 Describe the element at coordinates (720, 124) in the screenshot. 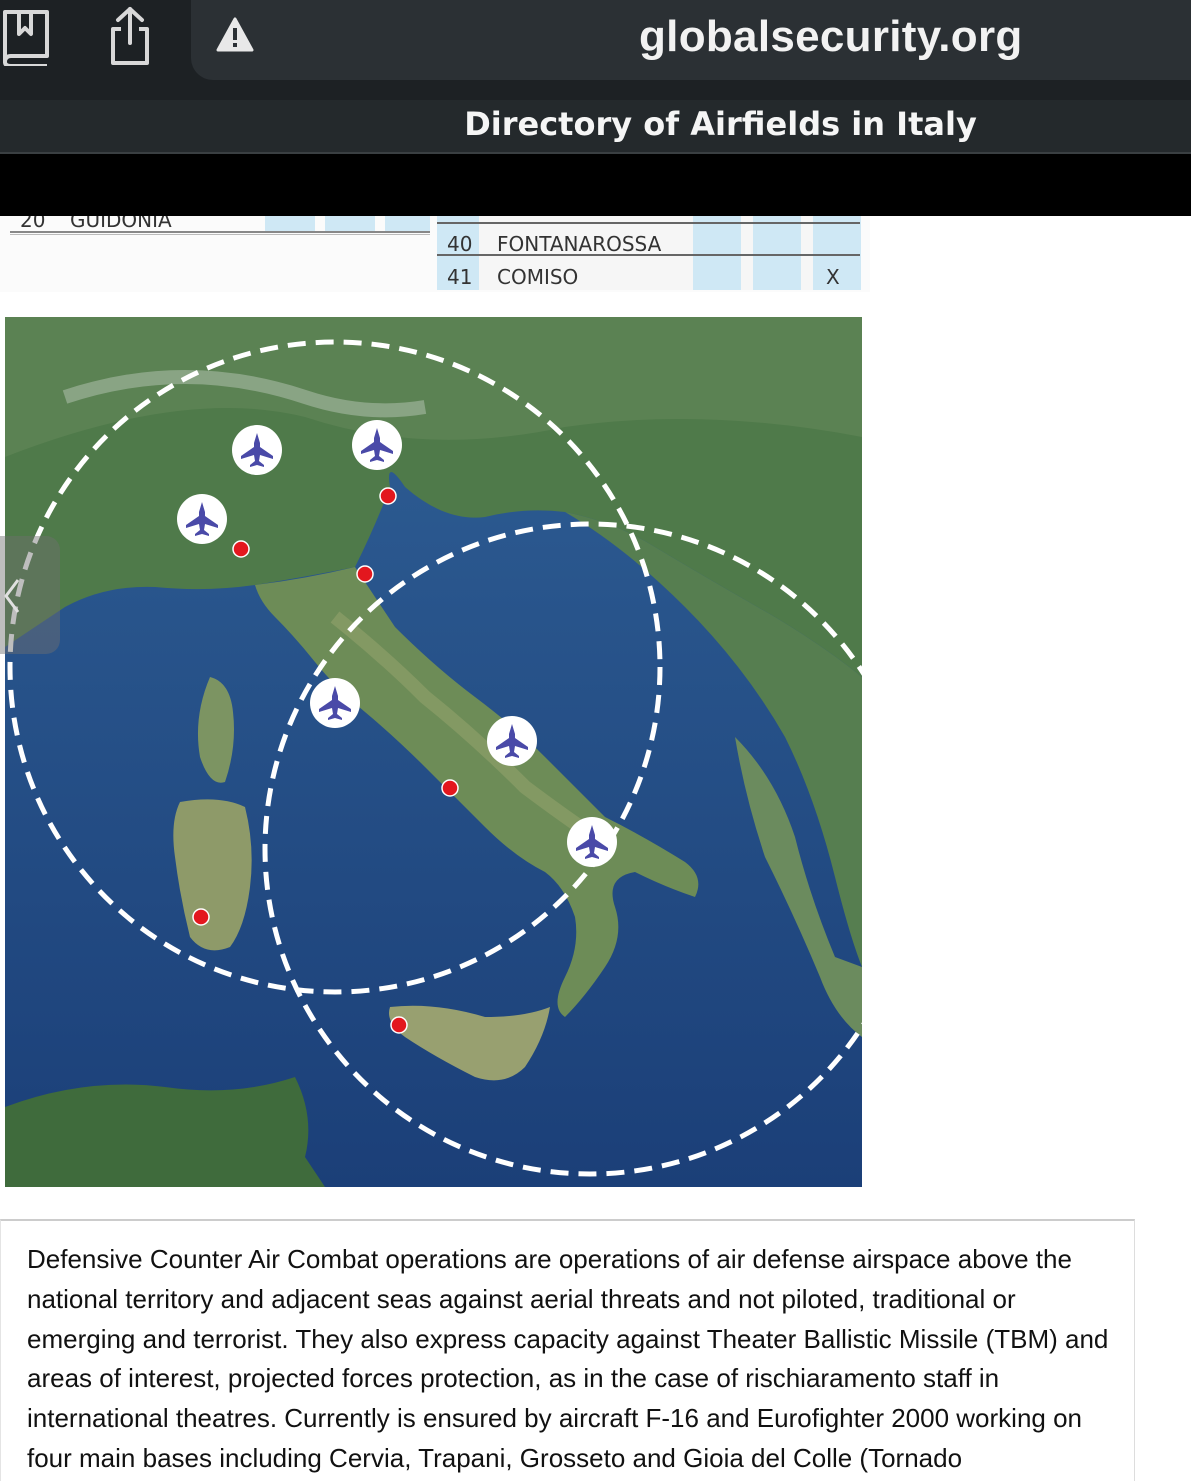

I see `page-title: Directory of Airfields in Italy` at that location.